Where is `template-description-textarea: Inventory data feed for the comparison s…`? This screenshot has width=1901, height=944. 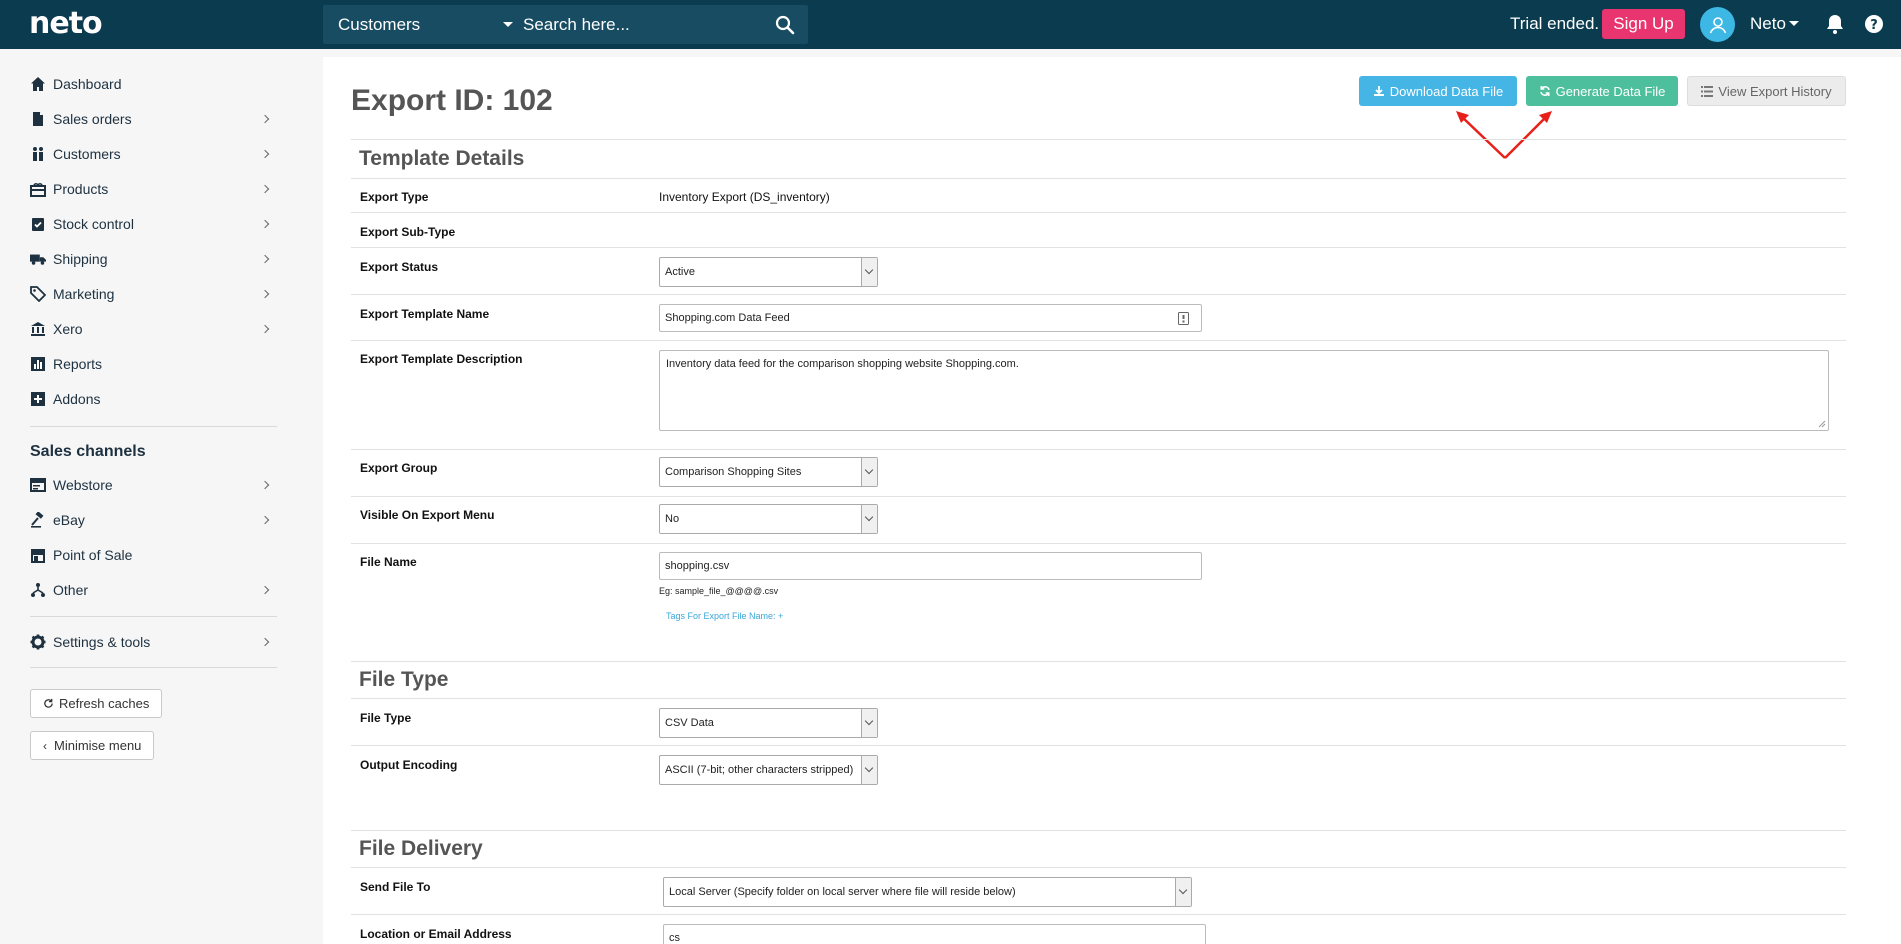
template-description-textarea: Inventory data feed for the comparison s… is located at coordinates (1244, 390).